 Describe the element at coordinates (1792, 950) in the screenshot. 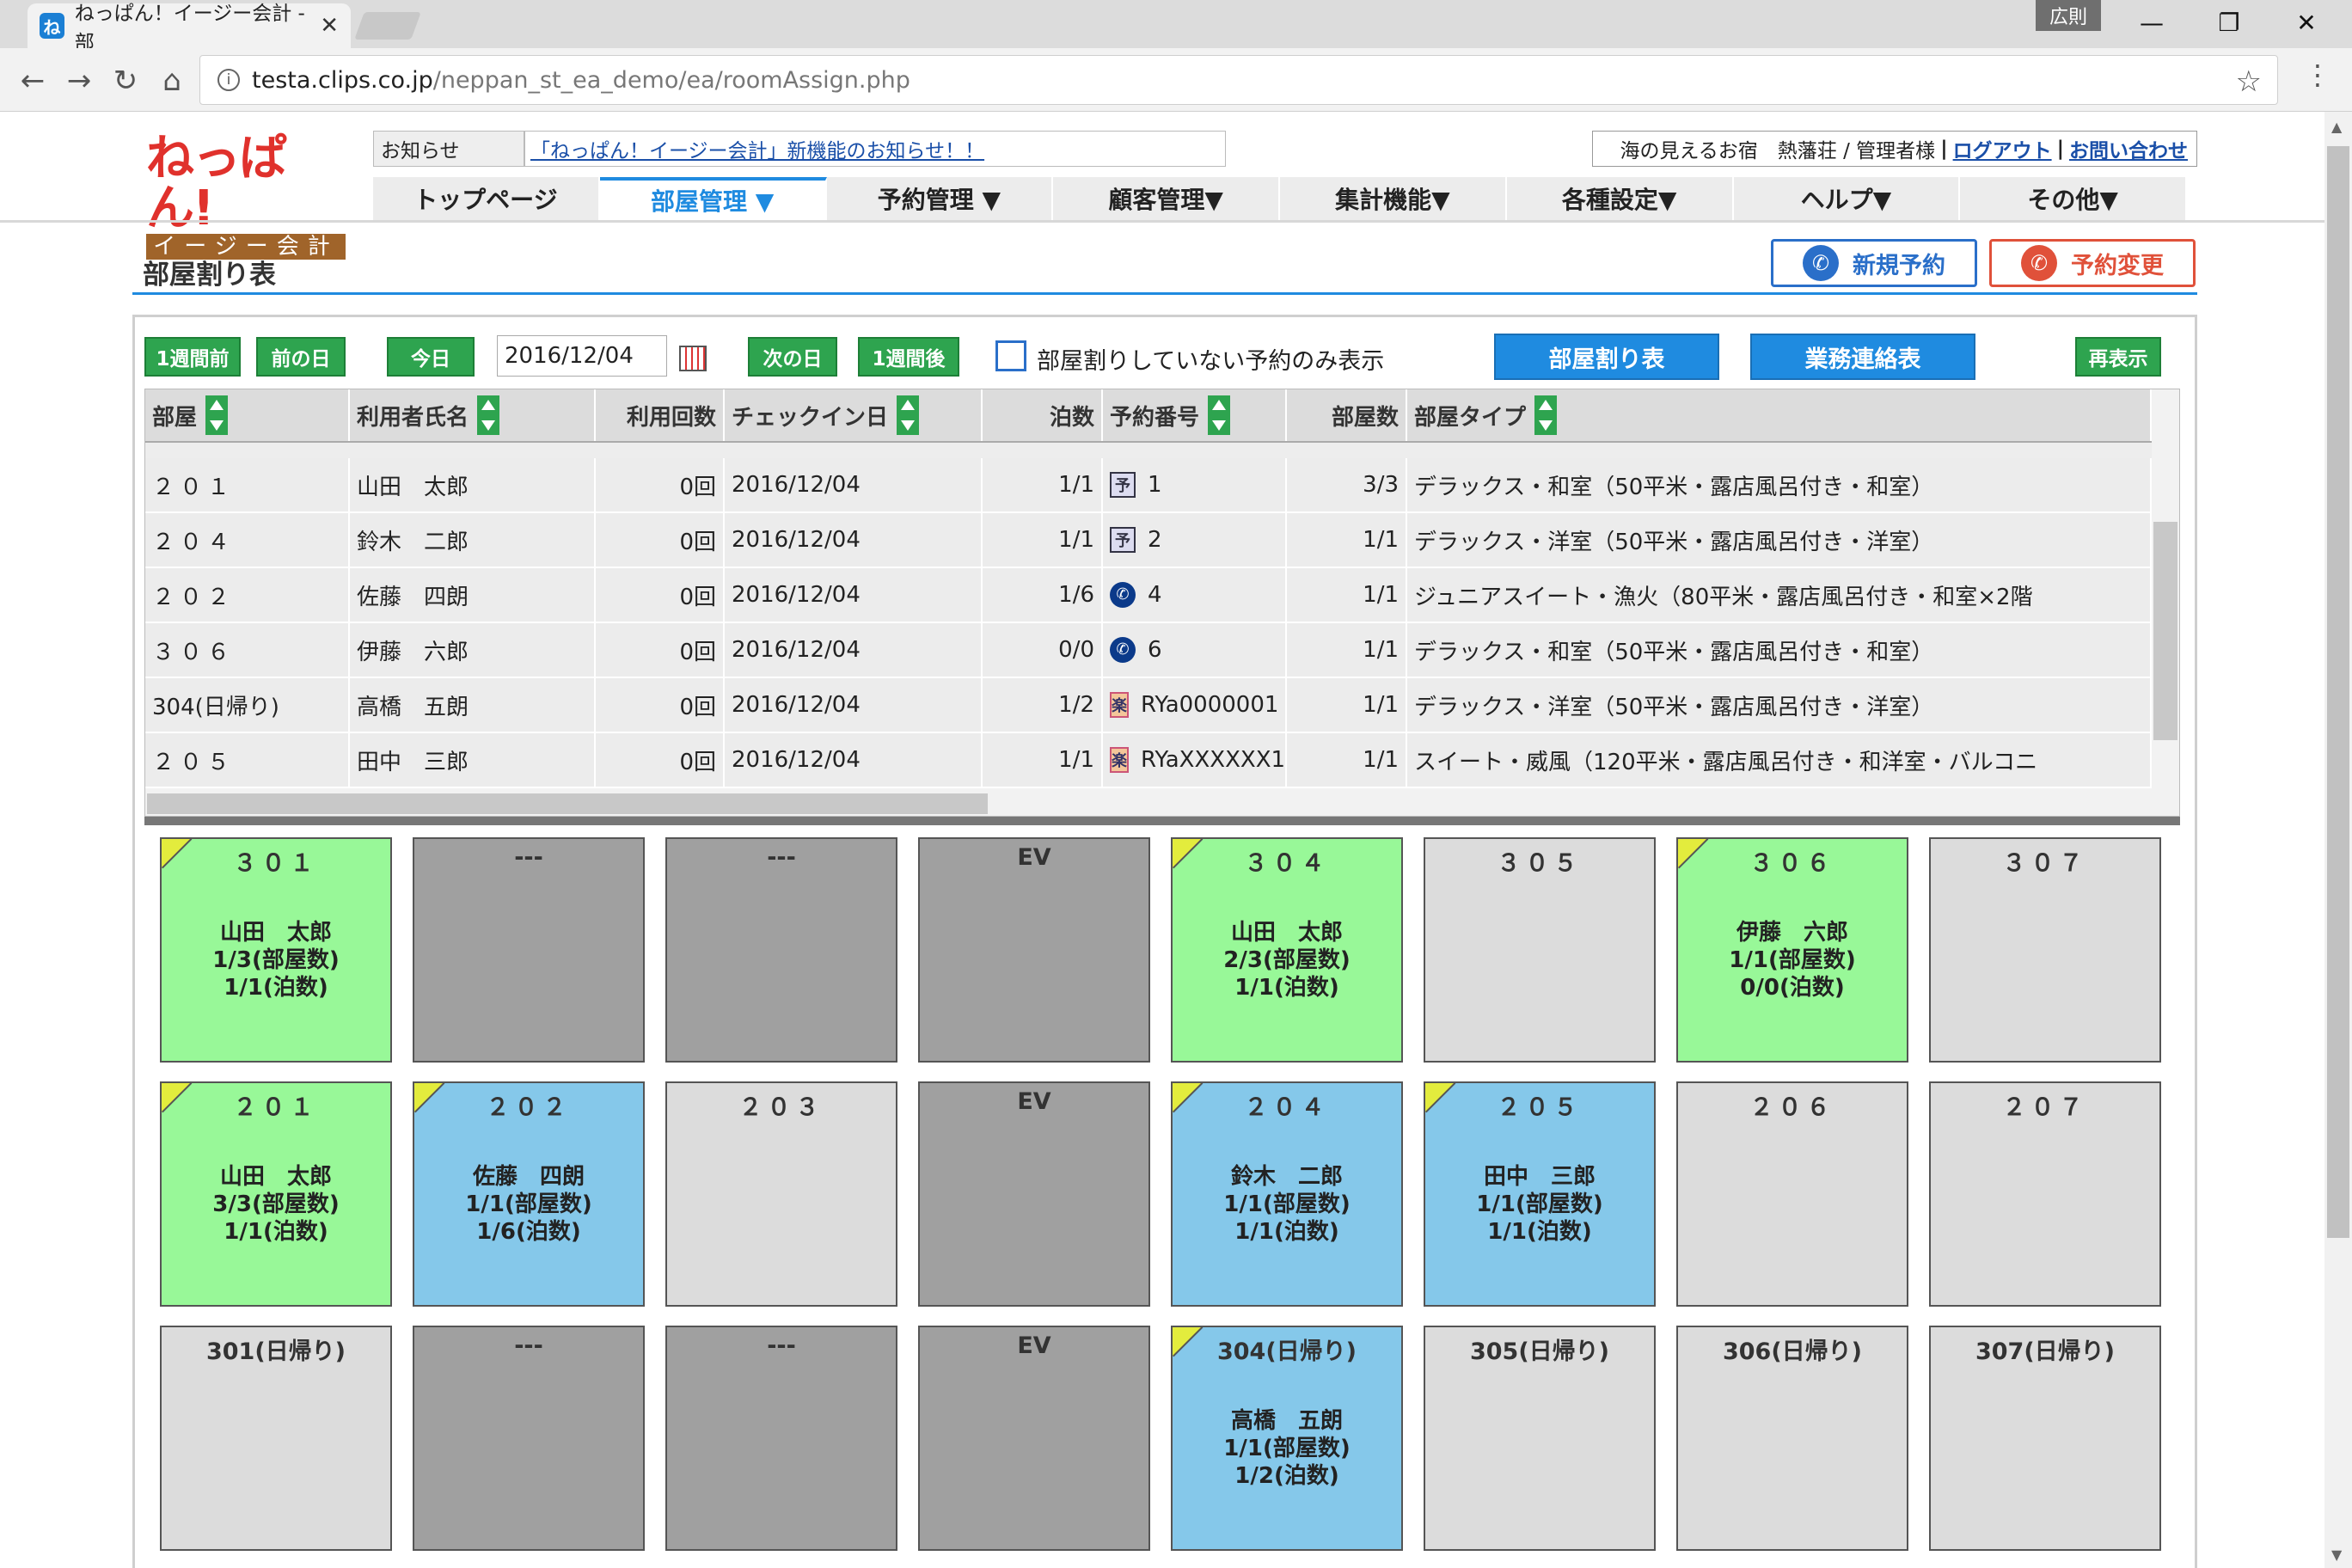

I see `room-tile: ３０６ 伊藤 六郎 1/1(部屋数) 0/0(泊数)` at that location.